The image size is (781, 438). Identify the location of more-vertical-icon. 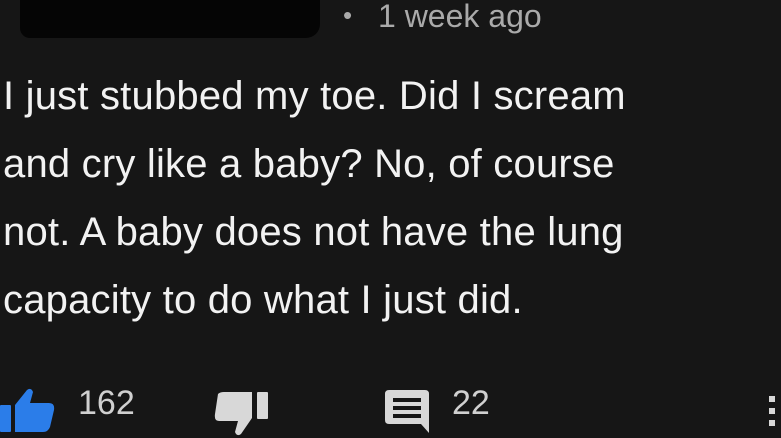
(771, 412).